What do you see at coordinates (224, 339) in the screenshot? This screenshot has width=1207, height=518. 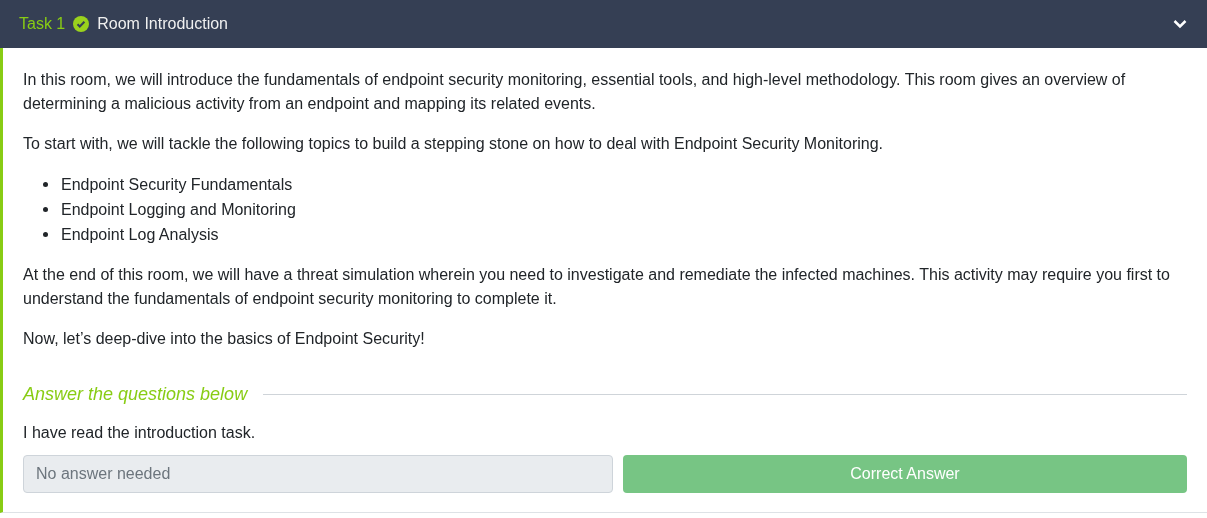 I see `paragraph: Now, let’s deep-dive into the basics of Endpoint Security!` at bounding box center [224, 339].